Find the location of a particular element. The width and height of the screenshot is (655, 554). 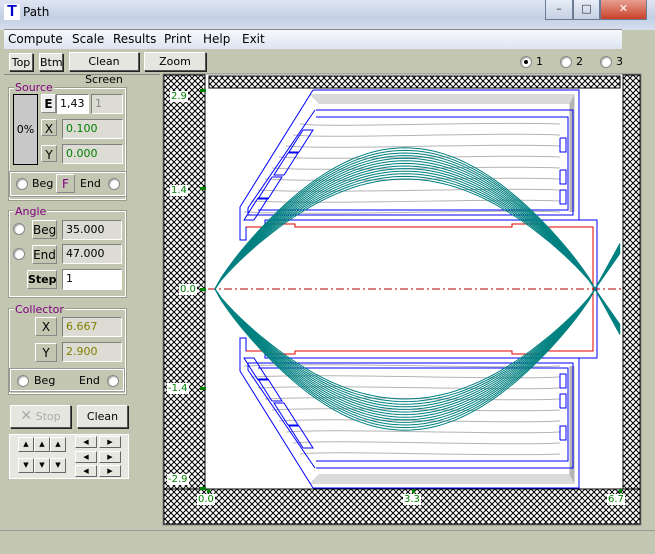

y-tick-label: 1.4 is located at coordinates (179, 190).